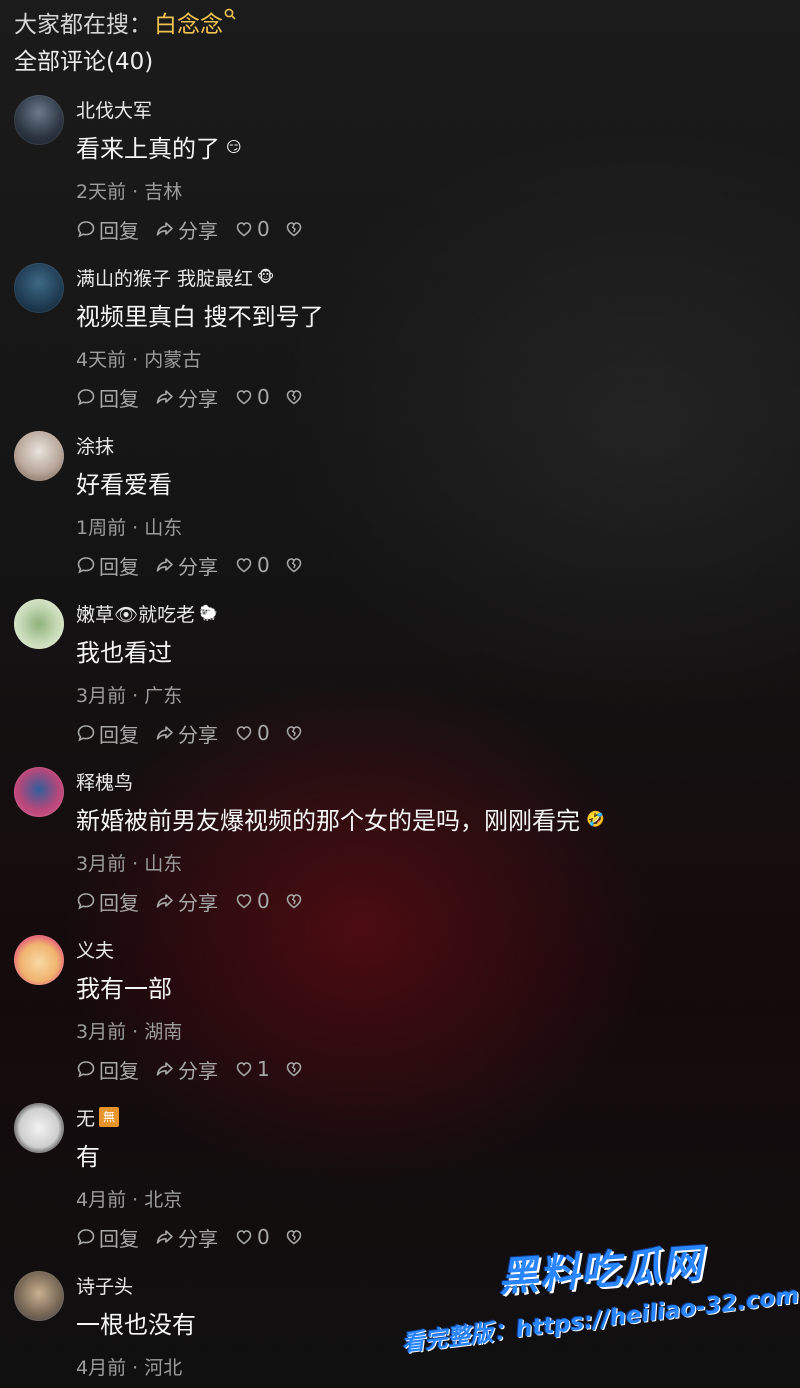 This screenshot has height=1388, width=800. Describe the element at coordinates (124, 485) in the screenshot. I see `comment-text: 好看爱看` at that location.